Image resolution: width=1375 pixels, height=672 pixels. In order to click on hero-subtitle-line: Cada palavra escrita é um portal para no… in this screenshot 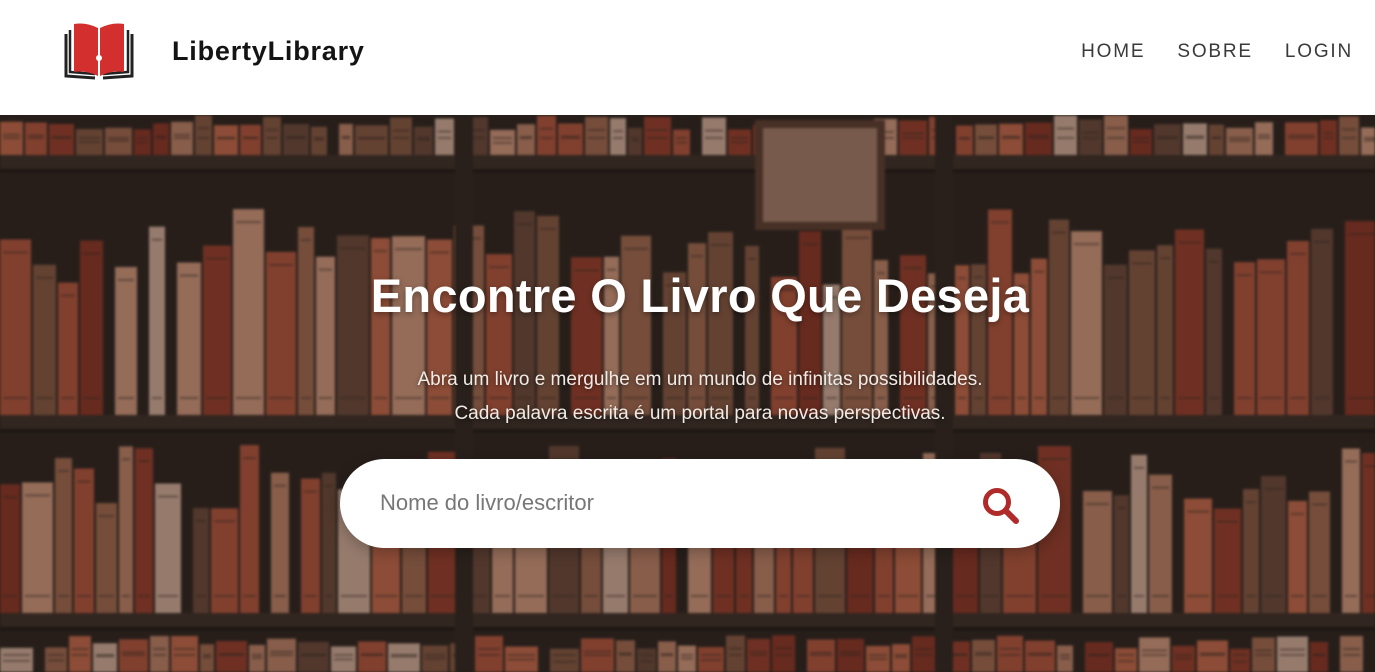, I will do `click(700, 413)`.